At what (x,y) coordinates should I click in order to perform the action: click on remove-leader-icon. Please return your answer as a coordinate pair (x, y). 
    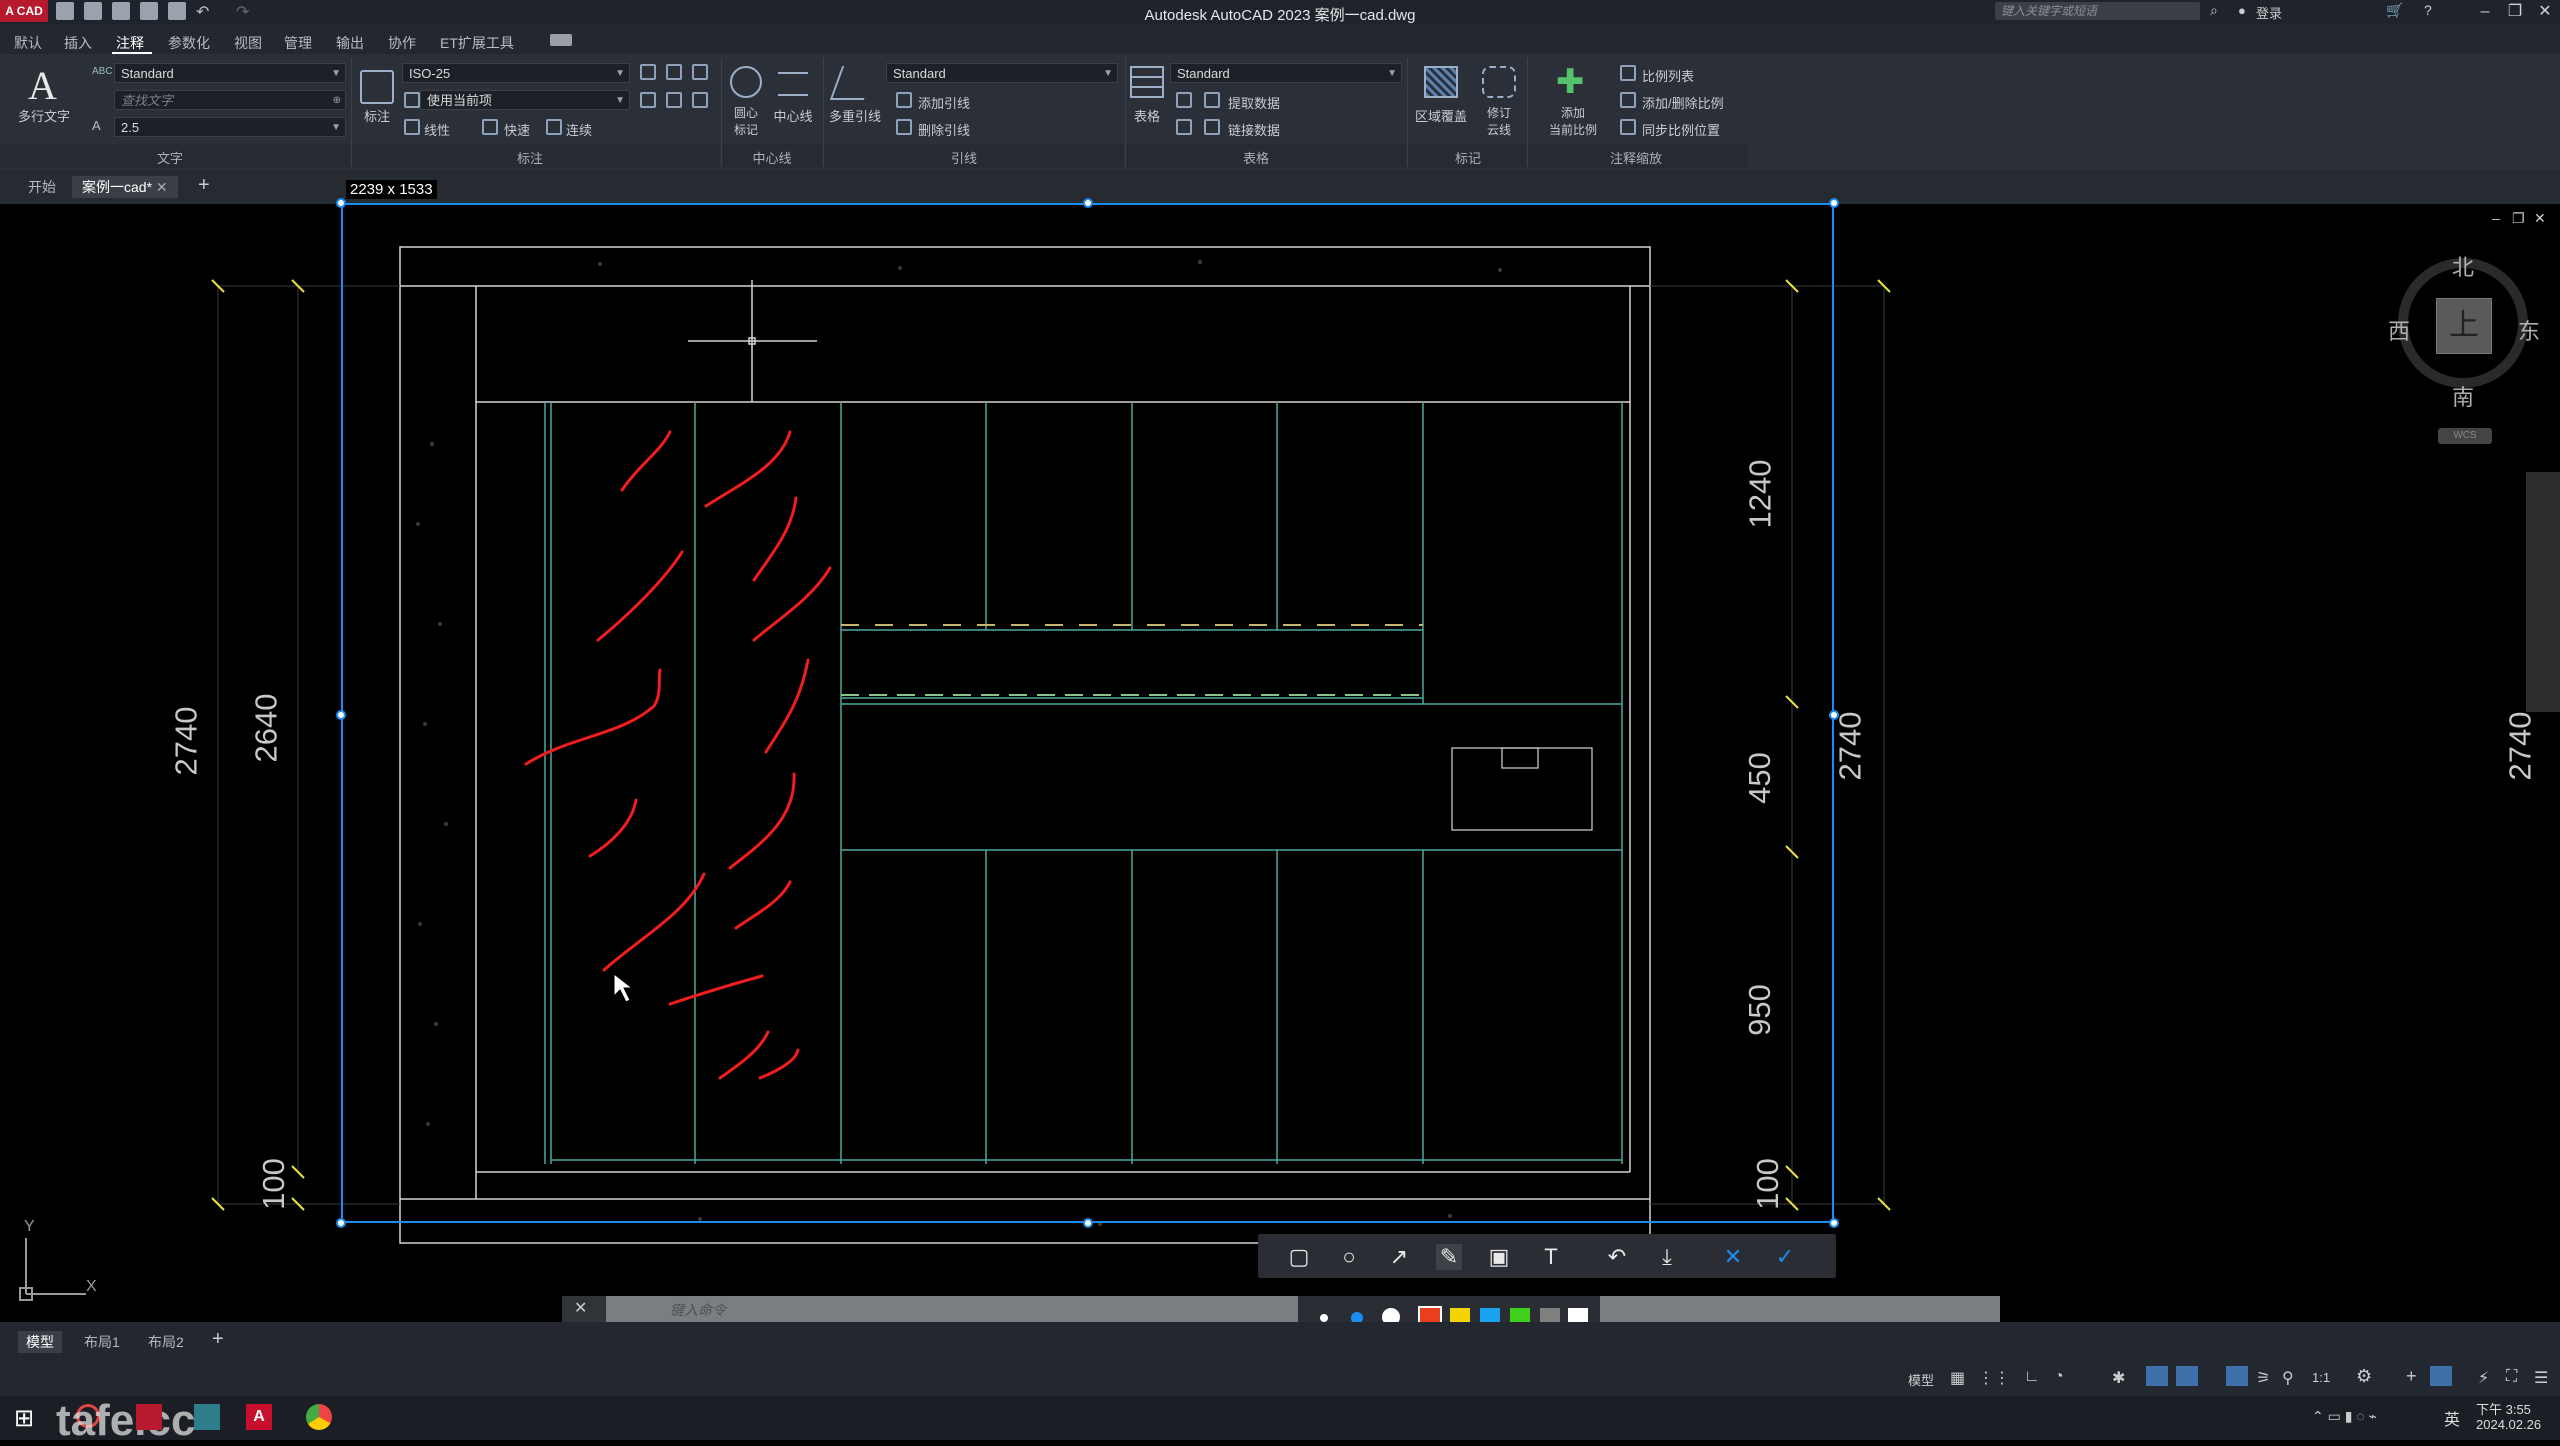
    Looking at the image, I should click on (904, 127).